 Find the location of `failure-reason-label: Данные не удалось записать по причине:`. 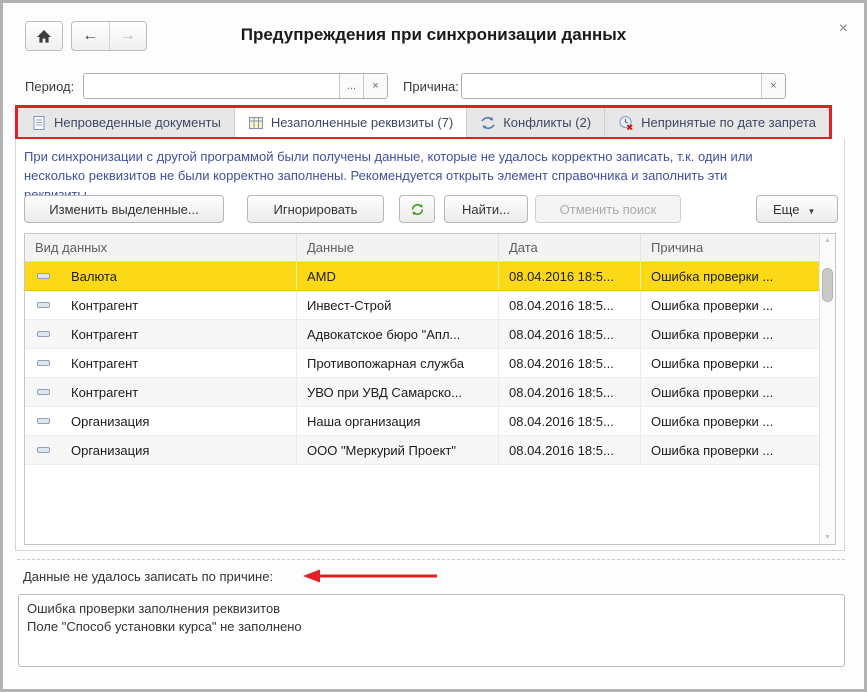

failure-reason-label: Данные не удалось записать по причине: is located at coordinates (148, 576).